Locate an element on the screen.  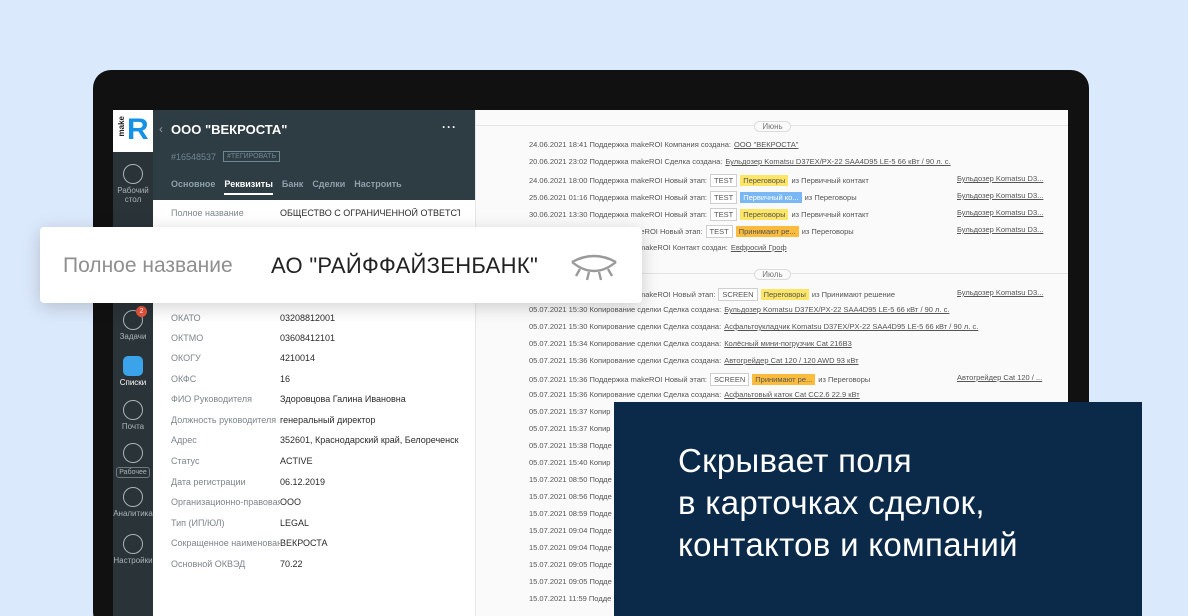
requisite-value: 03608412101 is located at coordinates (308, 338).